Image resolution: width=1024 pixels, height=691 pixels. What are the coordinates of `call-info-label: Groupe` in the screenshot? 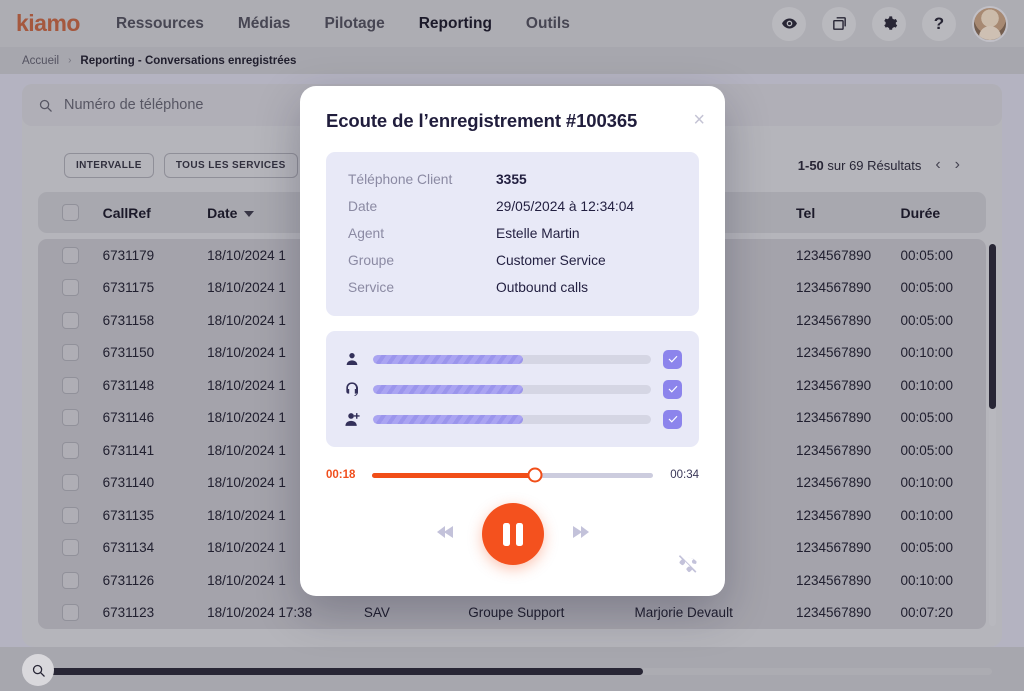 It's located at (371, 260).